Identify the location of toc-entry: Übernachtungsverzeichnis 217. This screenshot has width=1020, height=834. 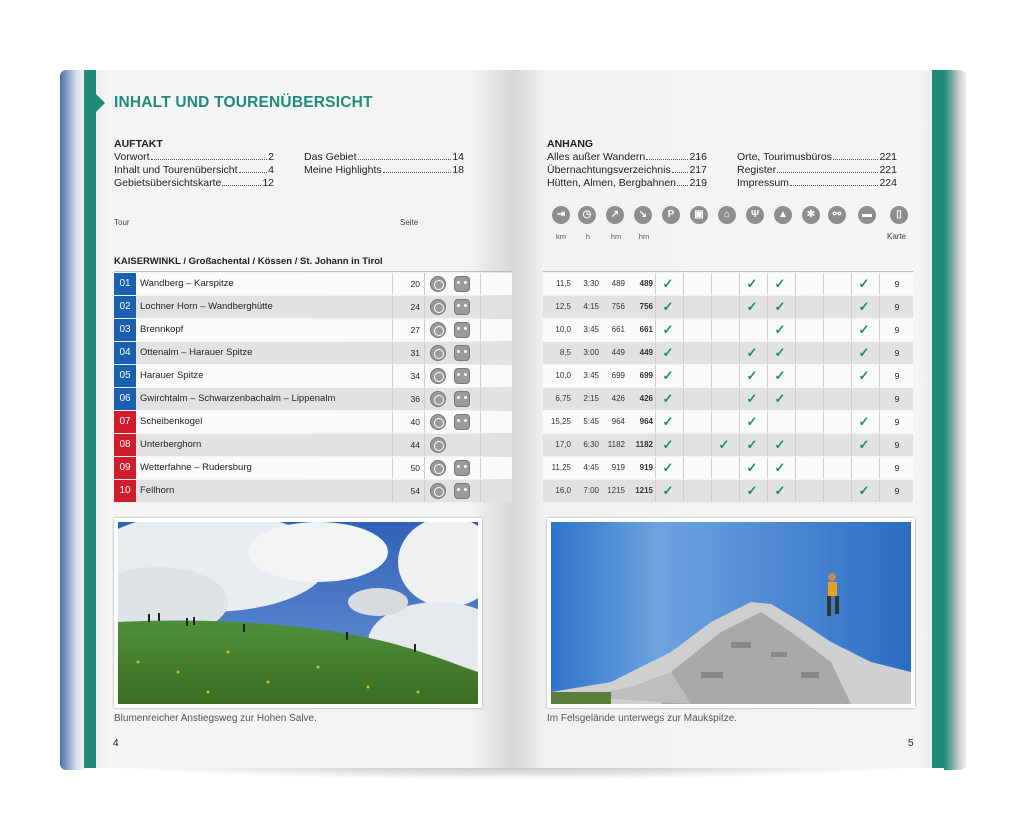
(627, 170).